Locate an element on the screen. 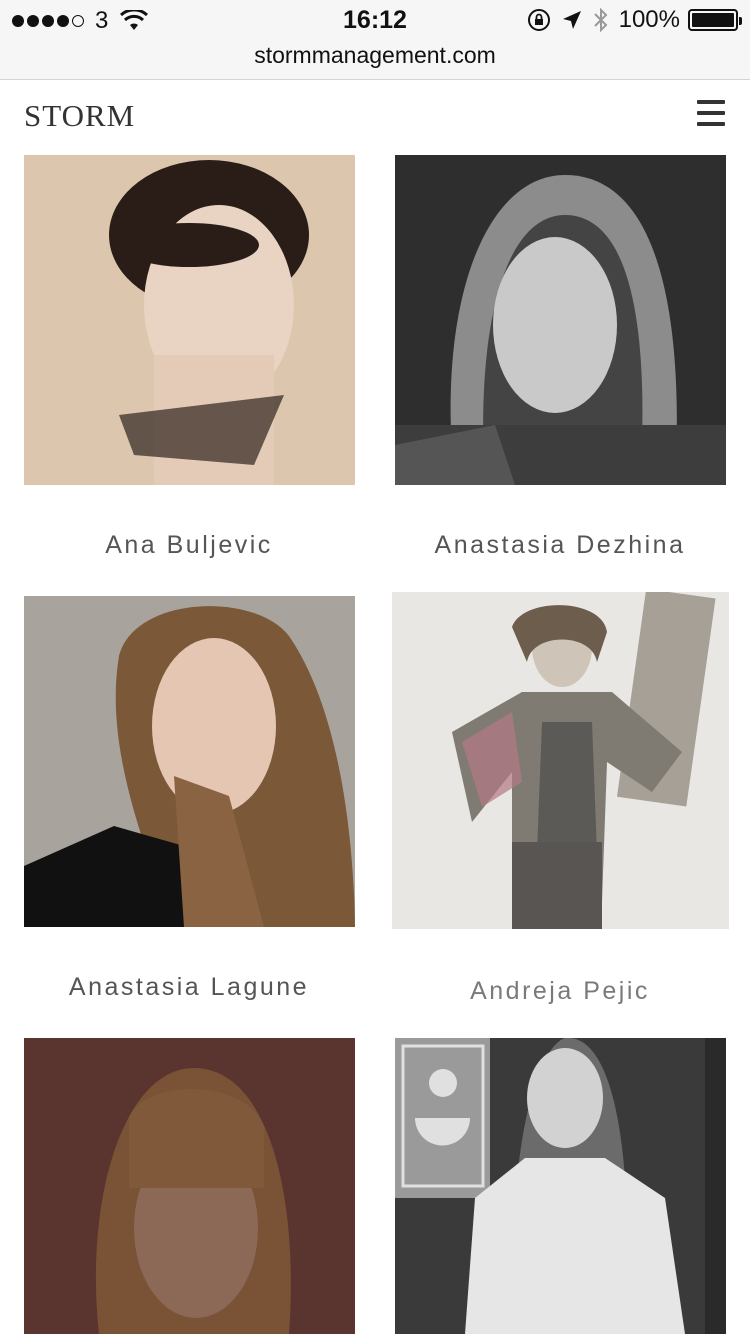 This screenshot has width=750, height=1334. model-photo-anastasia-lagune is located at coordinates (189, 761).